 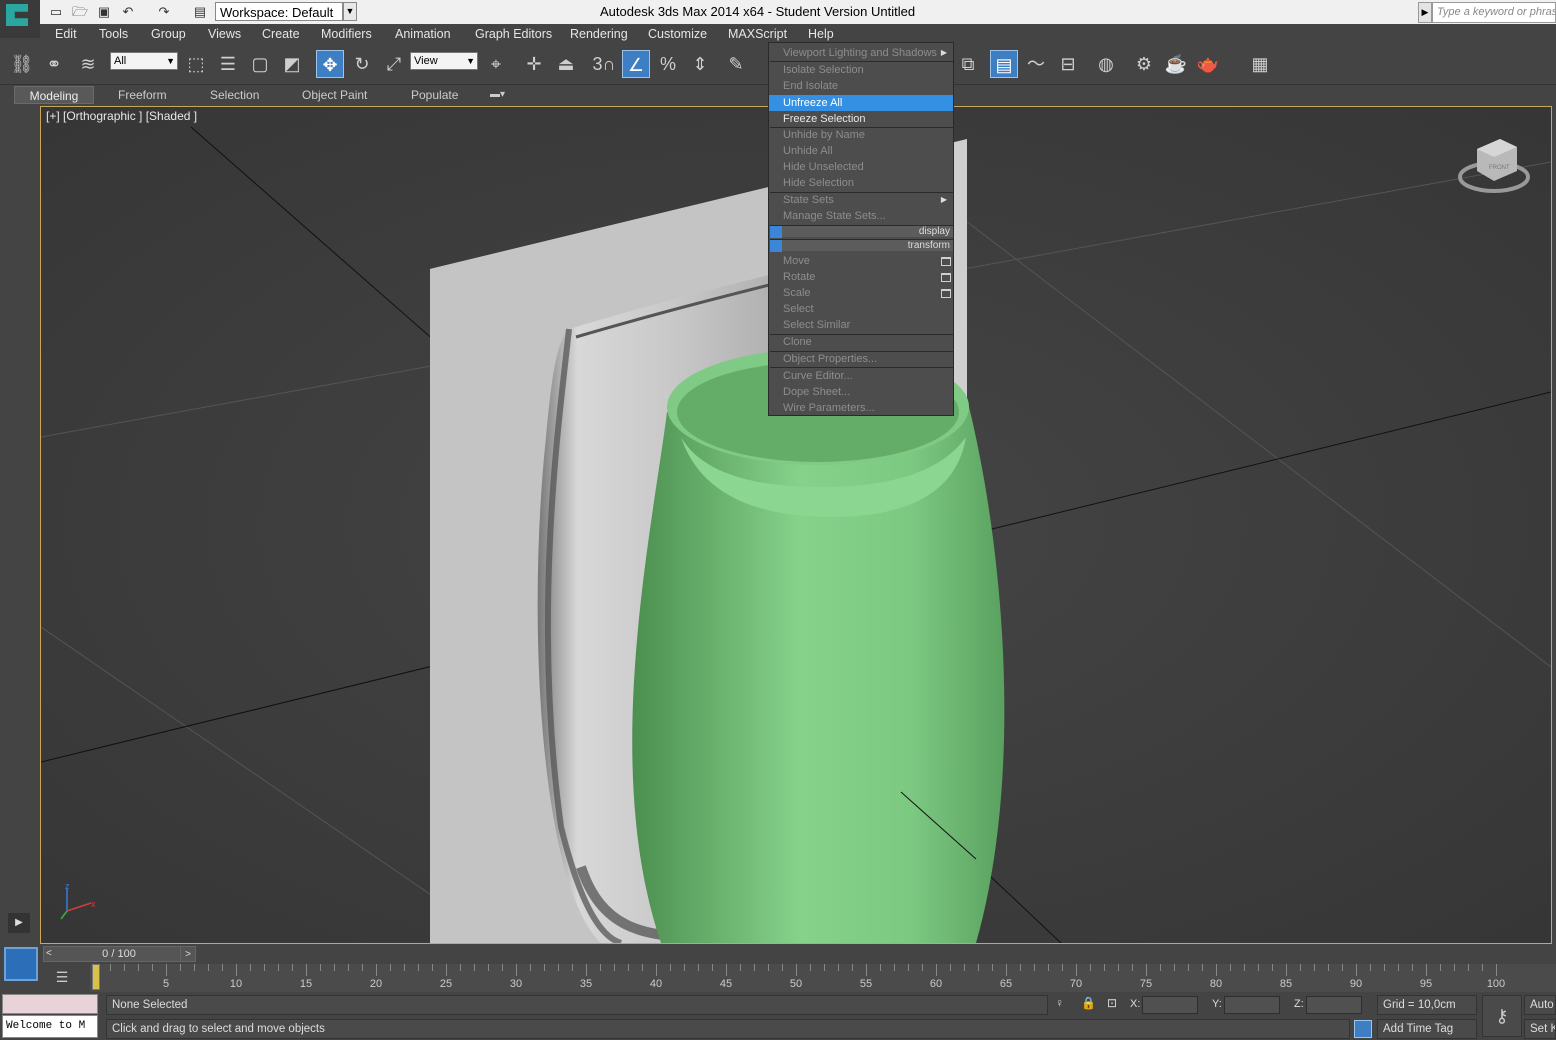 I want to click on menu-graph-editors: Graph Editors, so click(x=513, y=34).